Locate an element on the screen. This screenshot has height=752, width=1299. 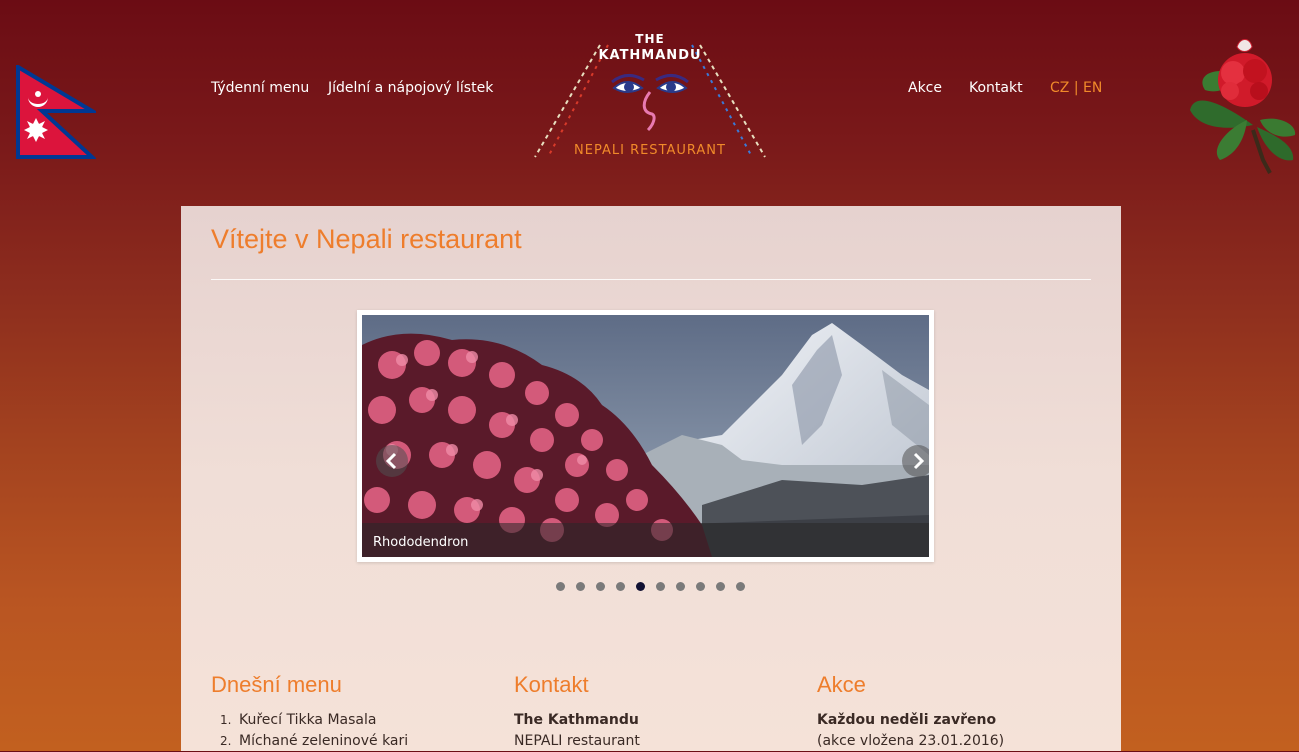
contact-heading: Kontakt is located at coordinates (551, 684).